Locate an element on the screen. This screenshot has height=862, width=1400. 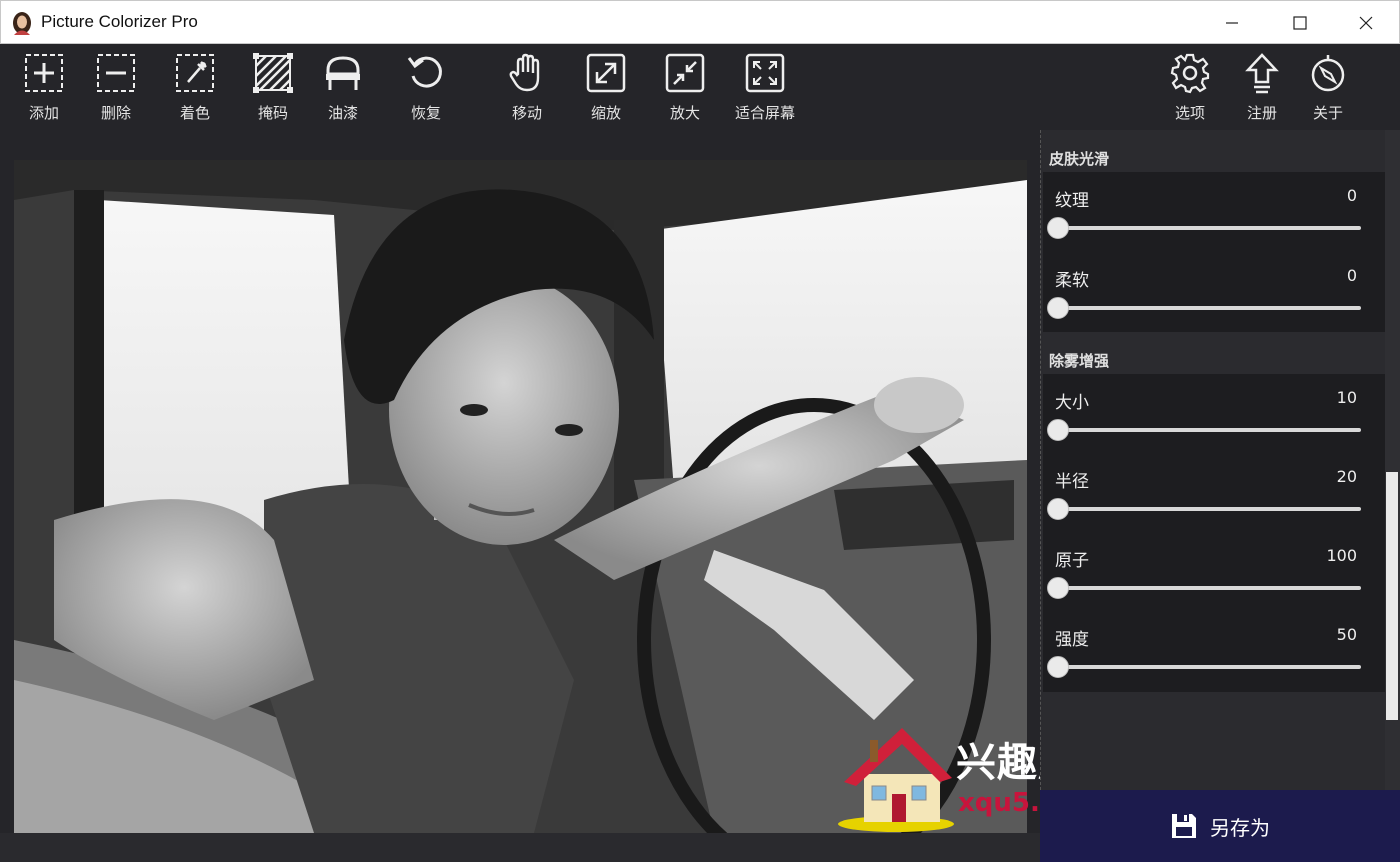
about-button: 关于 is located at coordinates (1328, 89).